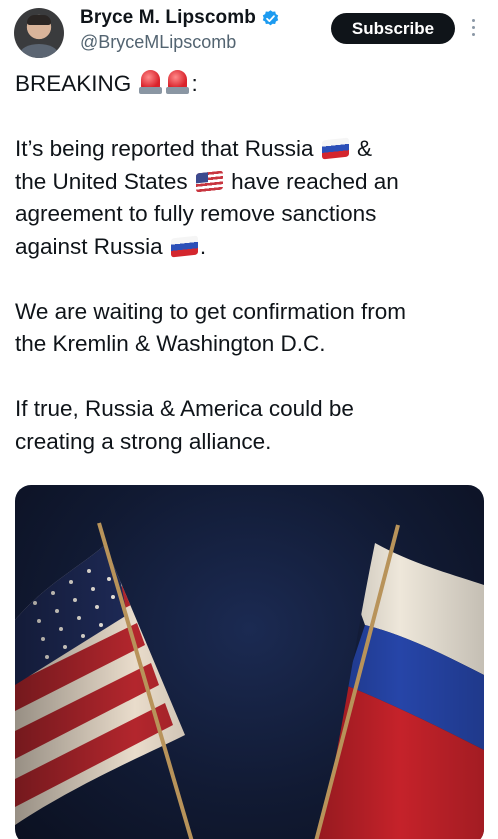 This screenshot has width=498, height=839. Describe the element at coordinates (168, 18) in the screenshot. I see `display-name: Bryce M. Lipscomb` at that location.